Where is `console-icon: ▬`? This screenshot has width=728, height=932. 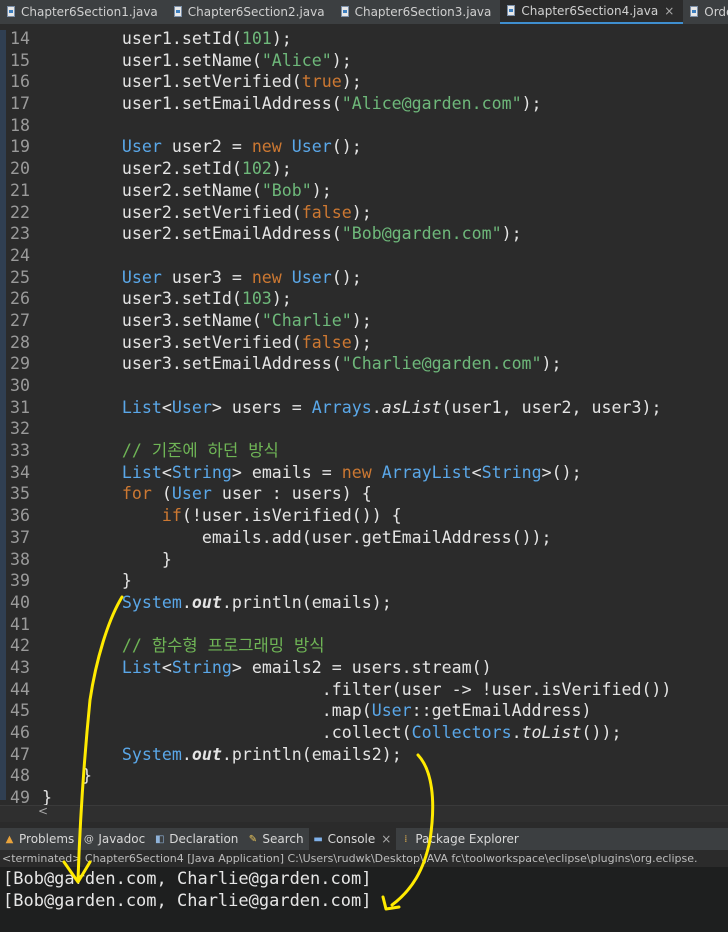
console-icon: ▬ is located at coordinates (318, 839).